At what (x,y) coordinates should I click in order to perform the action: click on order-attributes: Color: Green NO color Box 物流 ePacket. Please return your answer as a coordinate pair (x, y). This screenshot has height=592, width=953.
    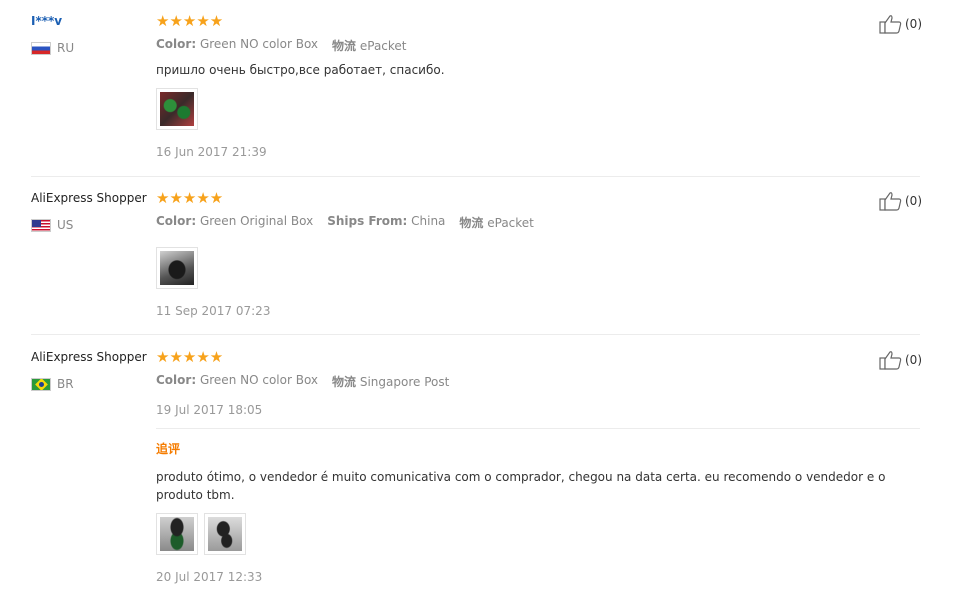
    Looking at the image, I should click on (281, 45).